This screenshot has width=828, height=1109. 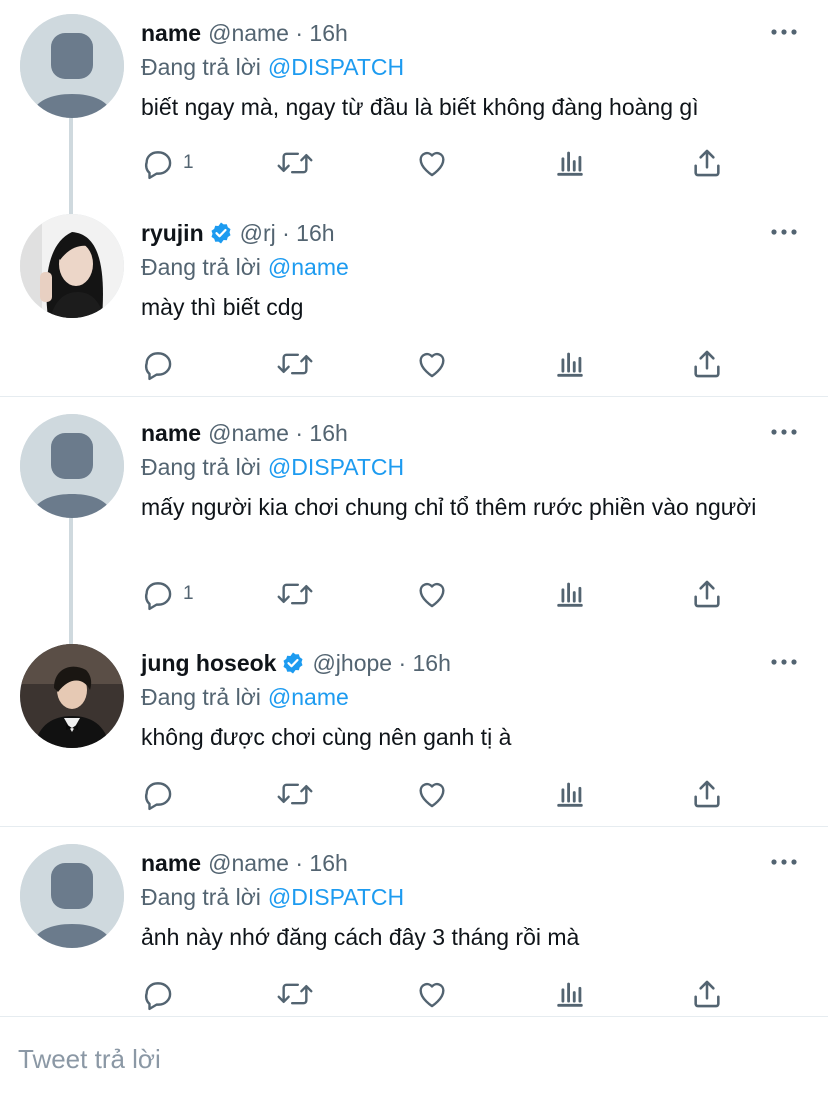 I want to click on avatar-jung-hoseok, so click(x=72, y=696).